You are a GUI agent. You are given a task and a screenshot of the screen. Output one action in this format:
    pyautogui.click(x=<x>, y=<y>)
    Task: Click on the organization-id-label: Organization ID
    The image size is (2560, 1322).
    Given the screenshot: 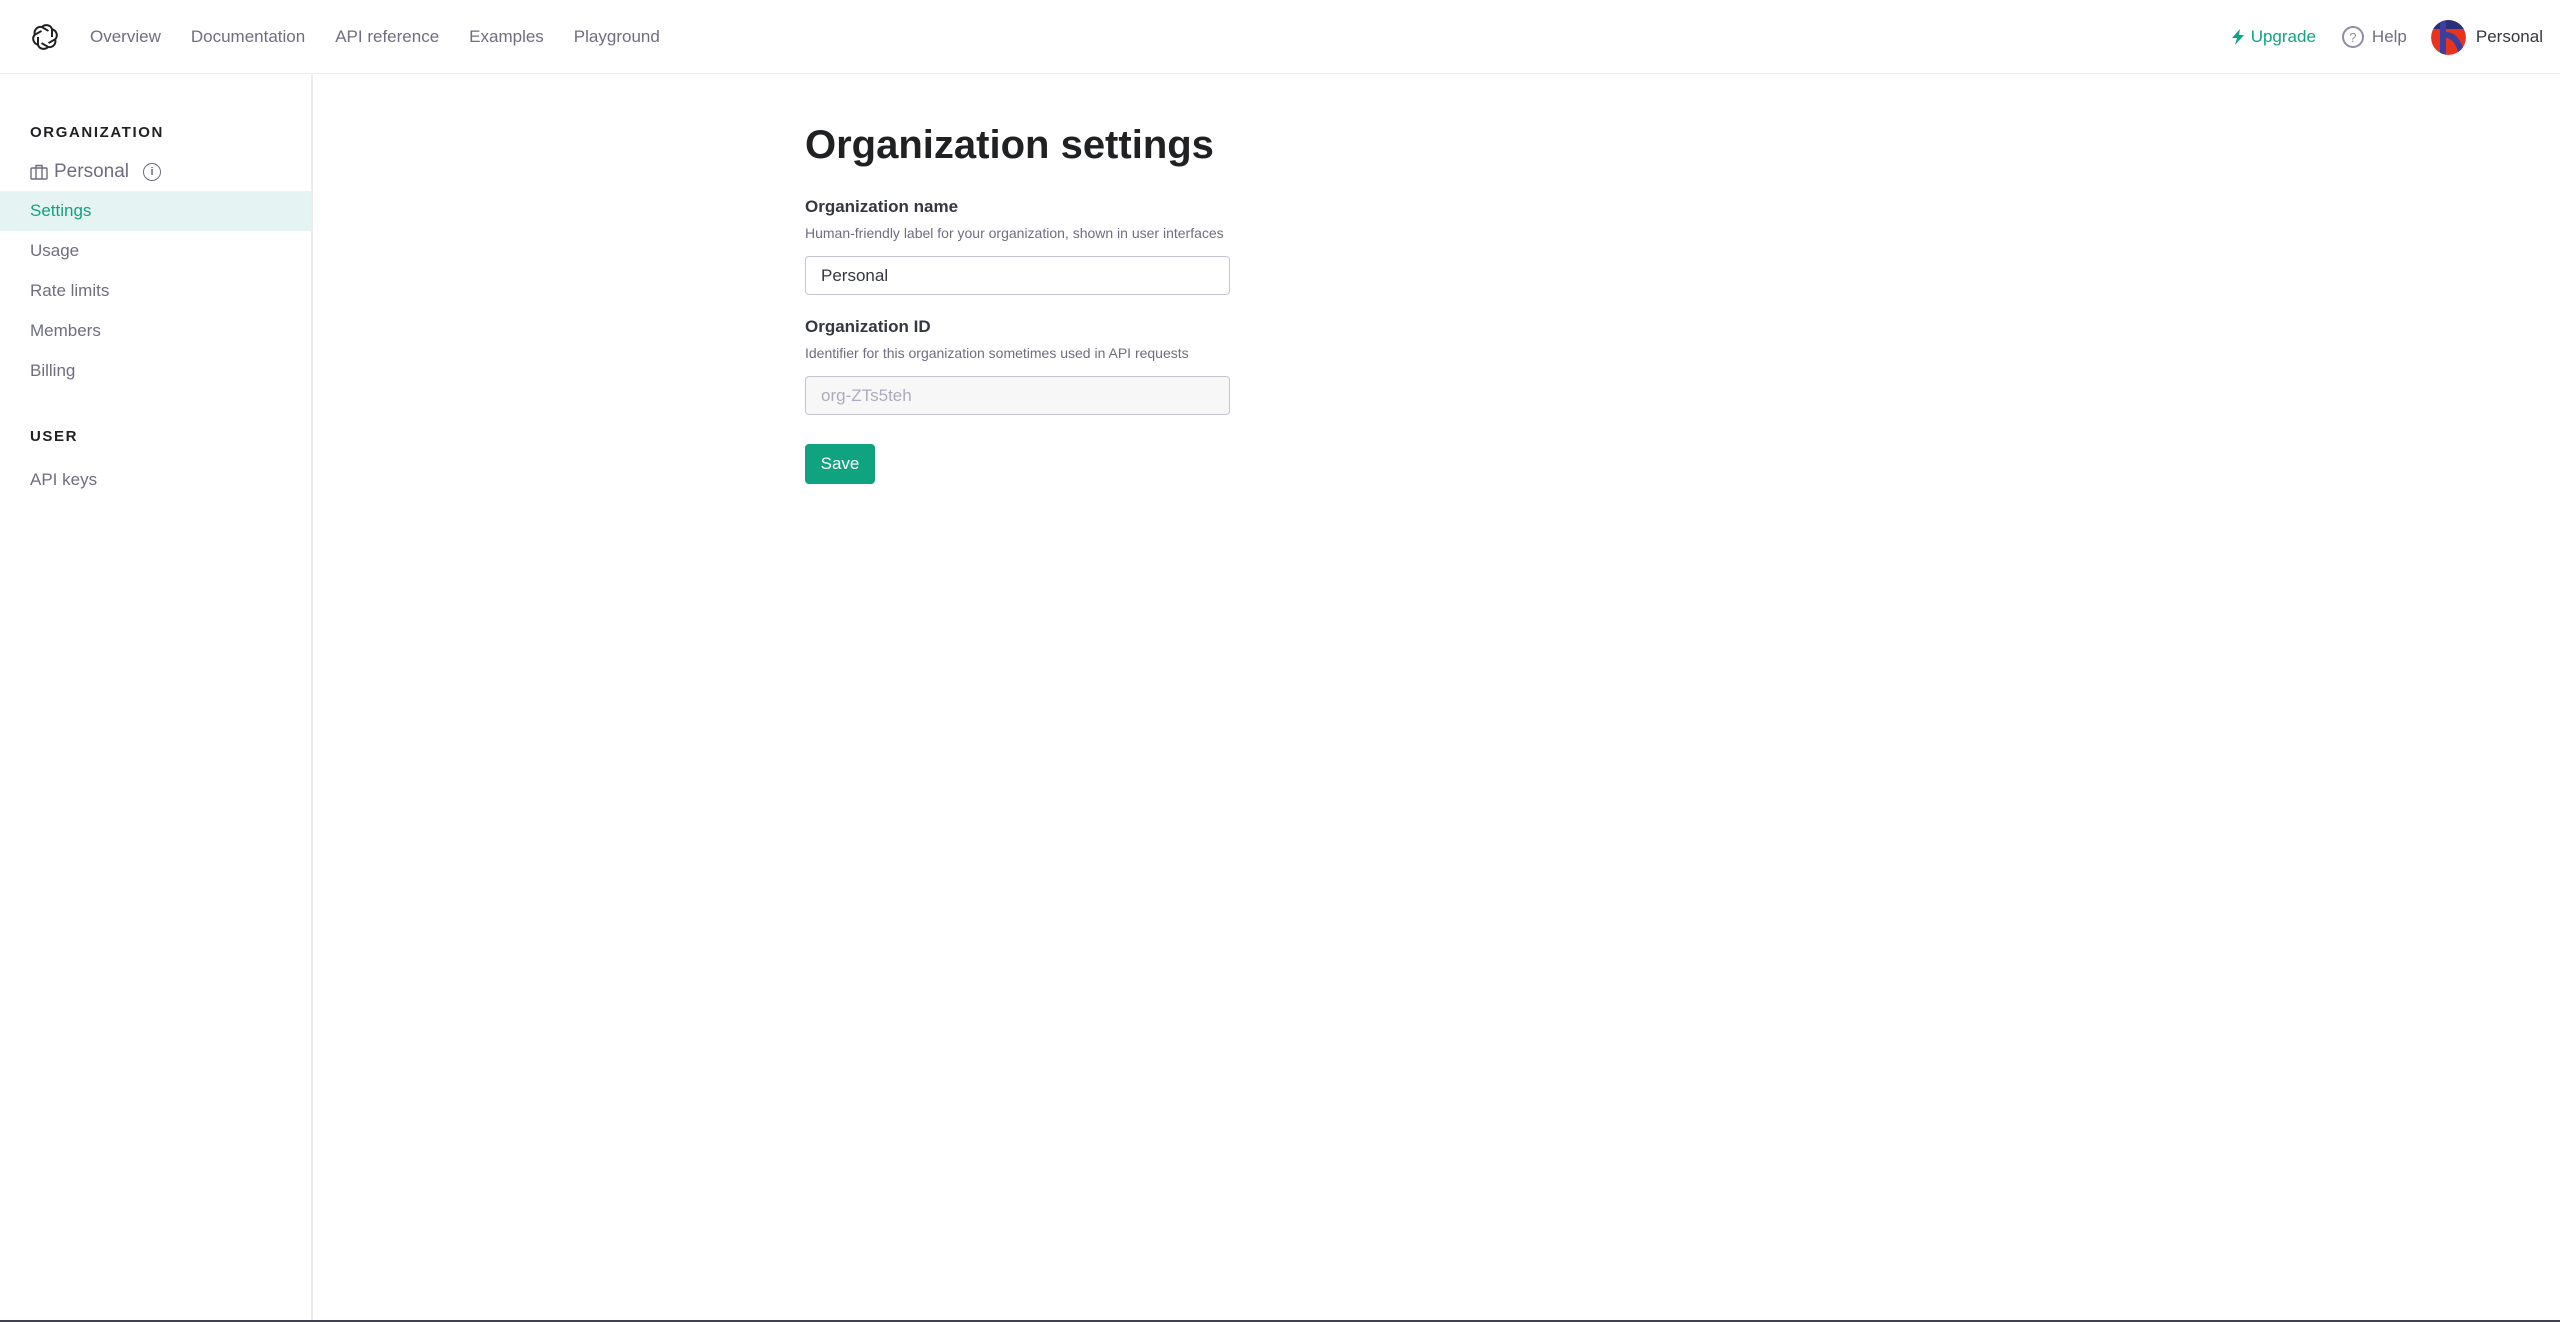 What is the action you would take?
    pyautogui.click(x=868, y=326)
    